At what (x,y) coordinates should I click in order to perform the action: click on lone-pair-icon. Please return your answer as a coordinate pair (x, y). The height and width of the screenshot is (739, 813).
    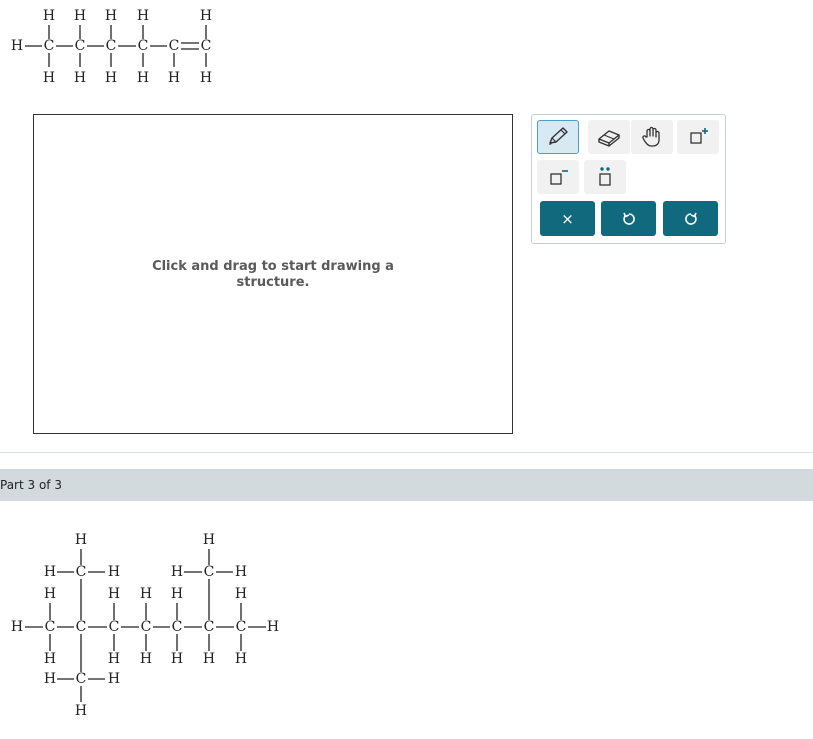
    Looking at the image, I should click on (605, 176).